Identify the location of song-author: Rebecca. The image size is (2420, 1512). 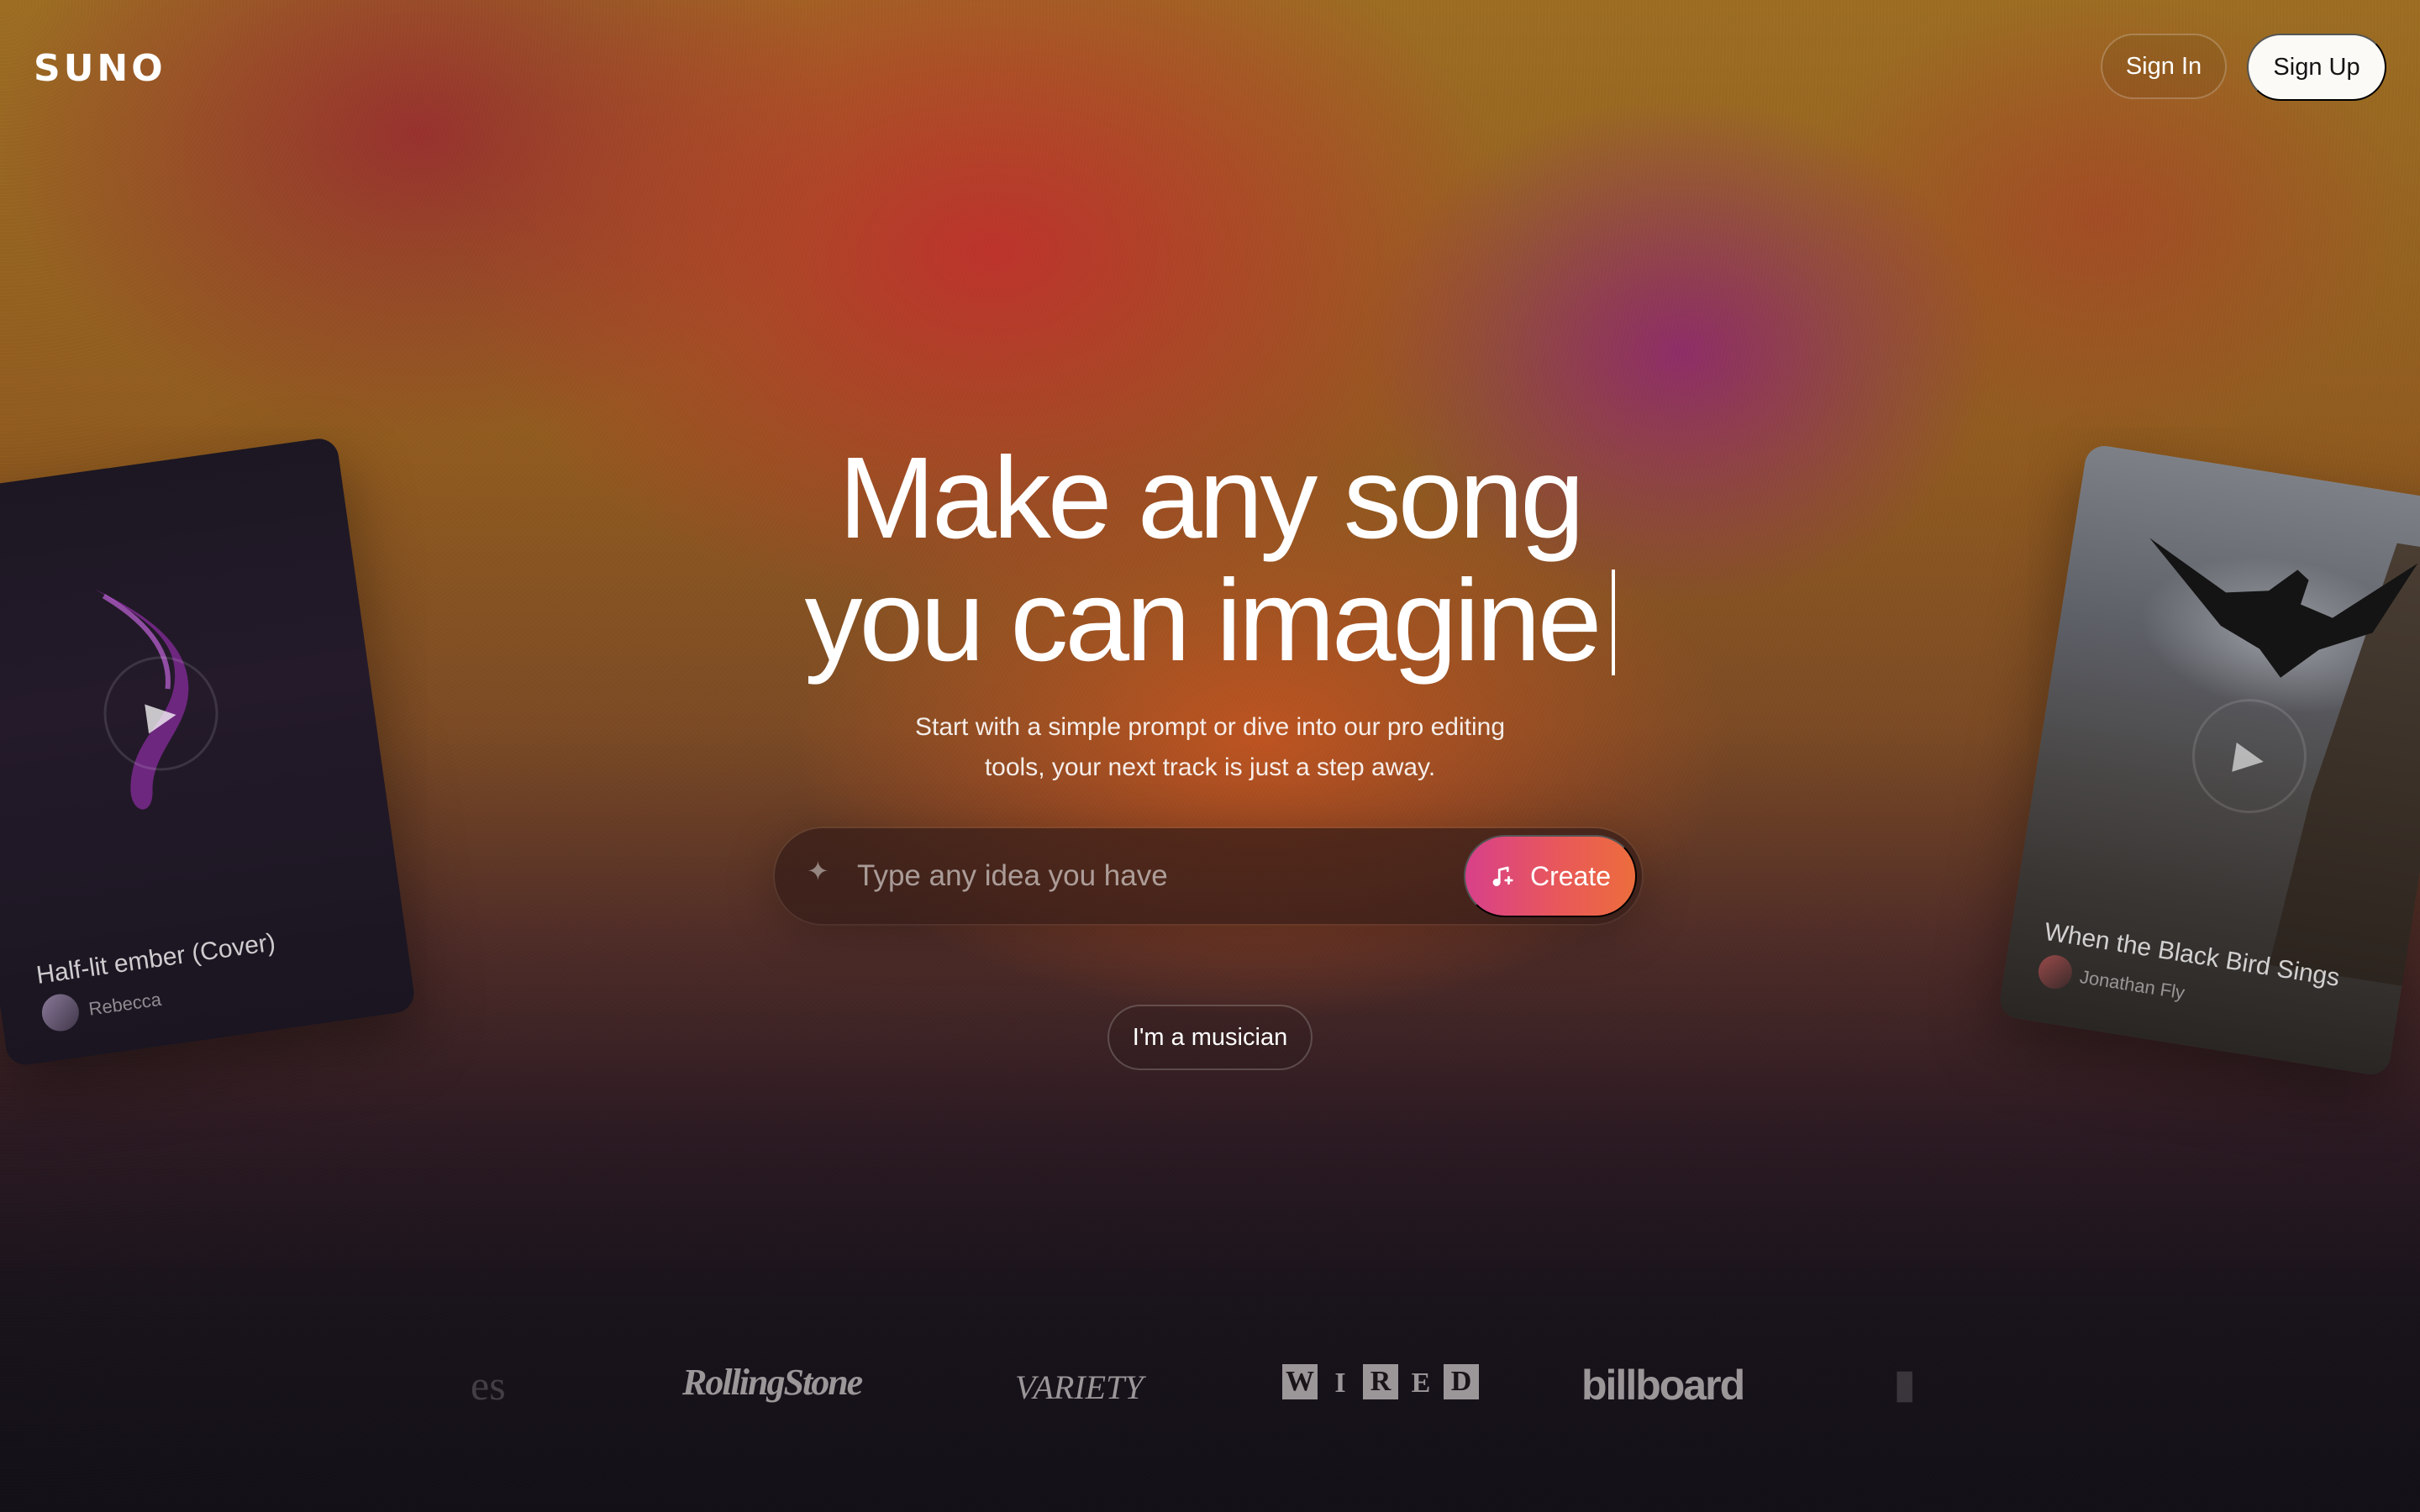
(125, 1005).